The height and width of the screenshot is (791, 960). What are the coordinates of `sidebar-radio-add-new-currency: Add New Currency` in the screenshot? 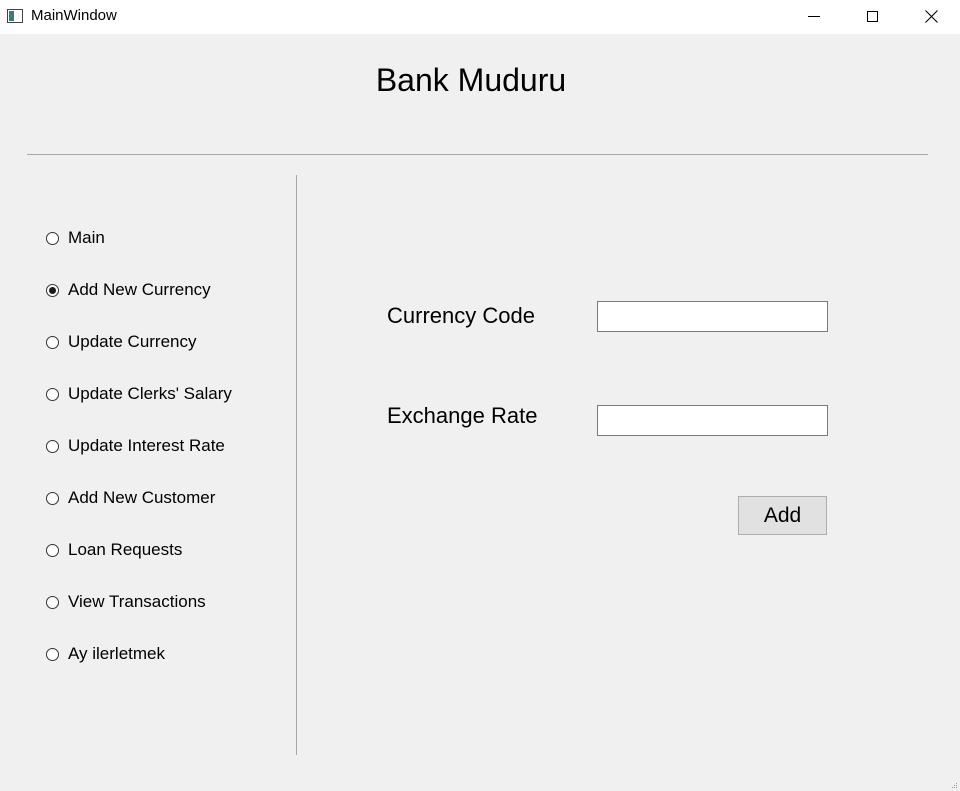 It's located at (128, 290).